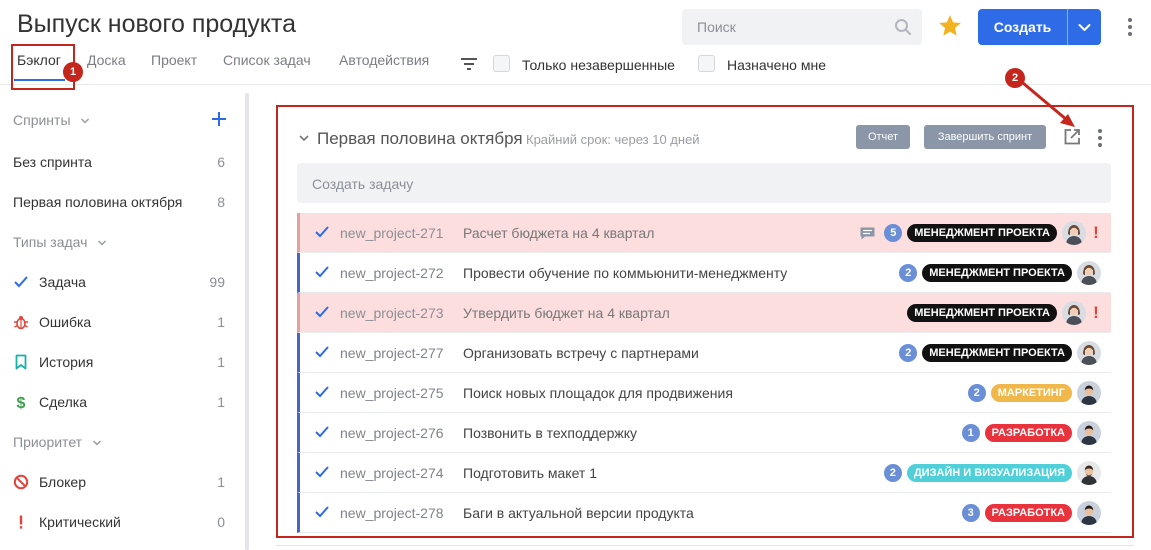  Describe the element at coordinates (66, 362) in the screenshot. I see `sidebar-item-label: История` at that location.